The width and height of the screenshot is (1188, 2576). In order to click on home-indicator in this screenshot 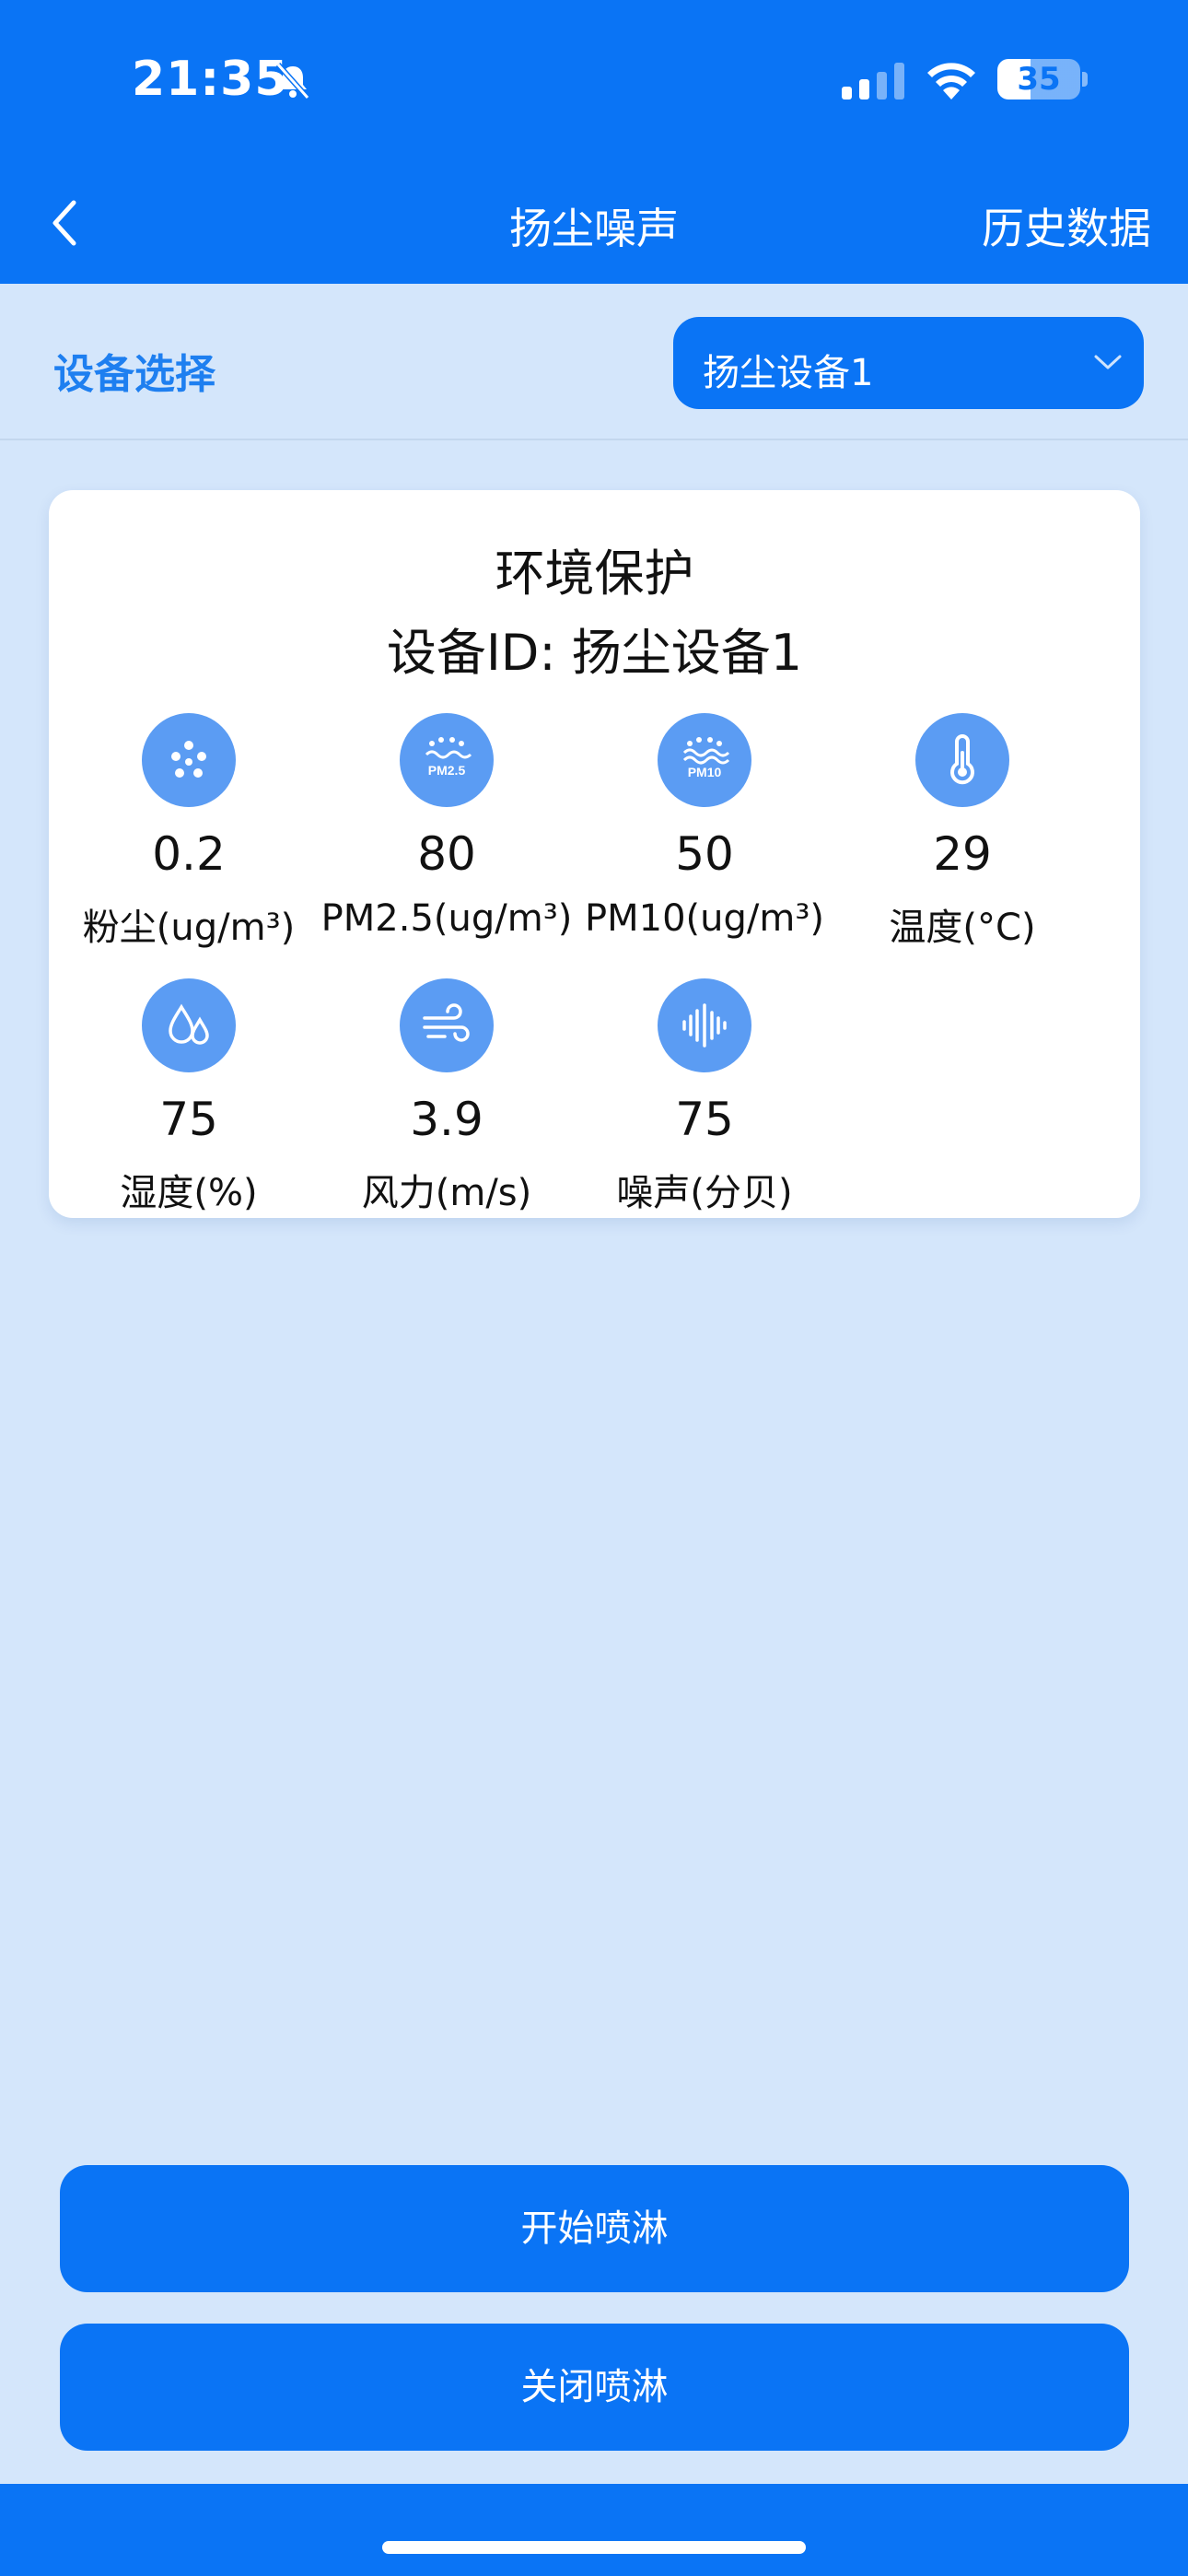, I will do `click(594, 2547)`.